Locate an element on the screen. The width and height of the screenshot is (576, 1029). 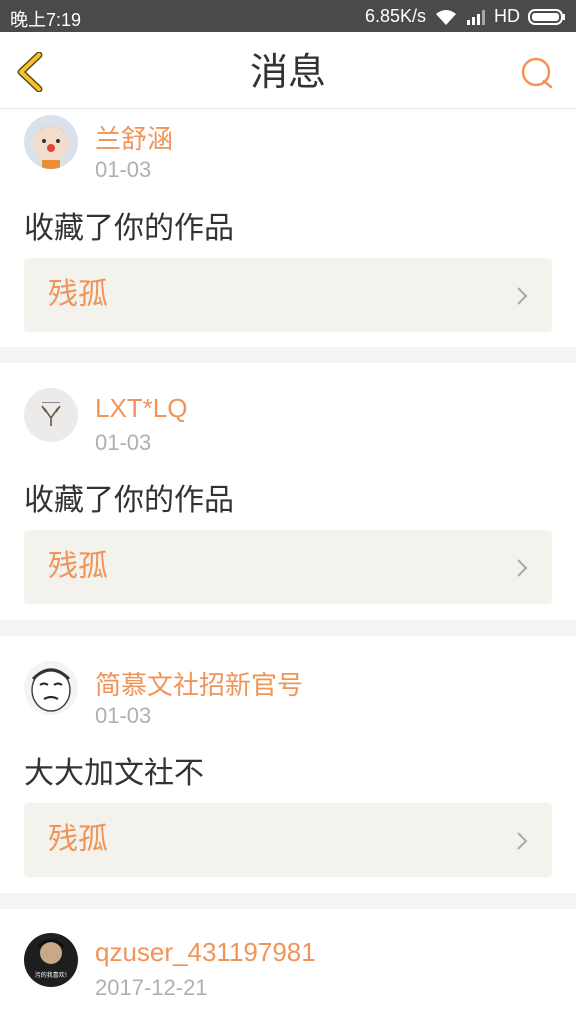
signal-icon is located at coordinates (476, 17).